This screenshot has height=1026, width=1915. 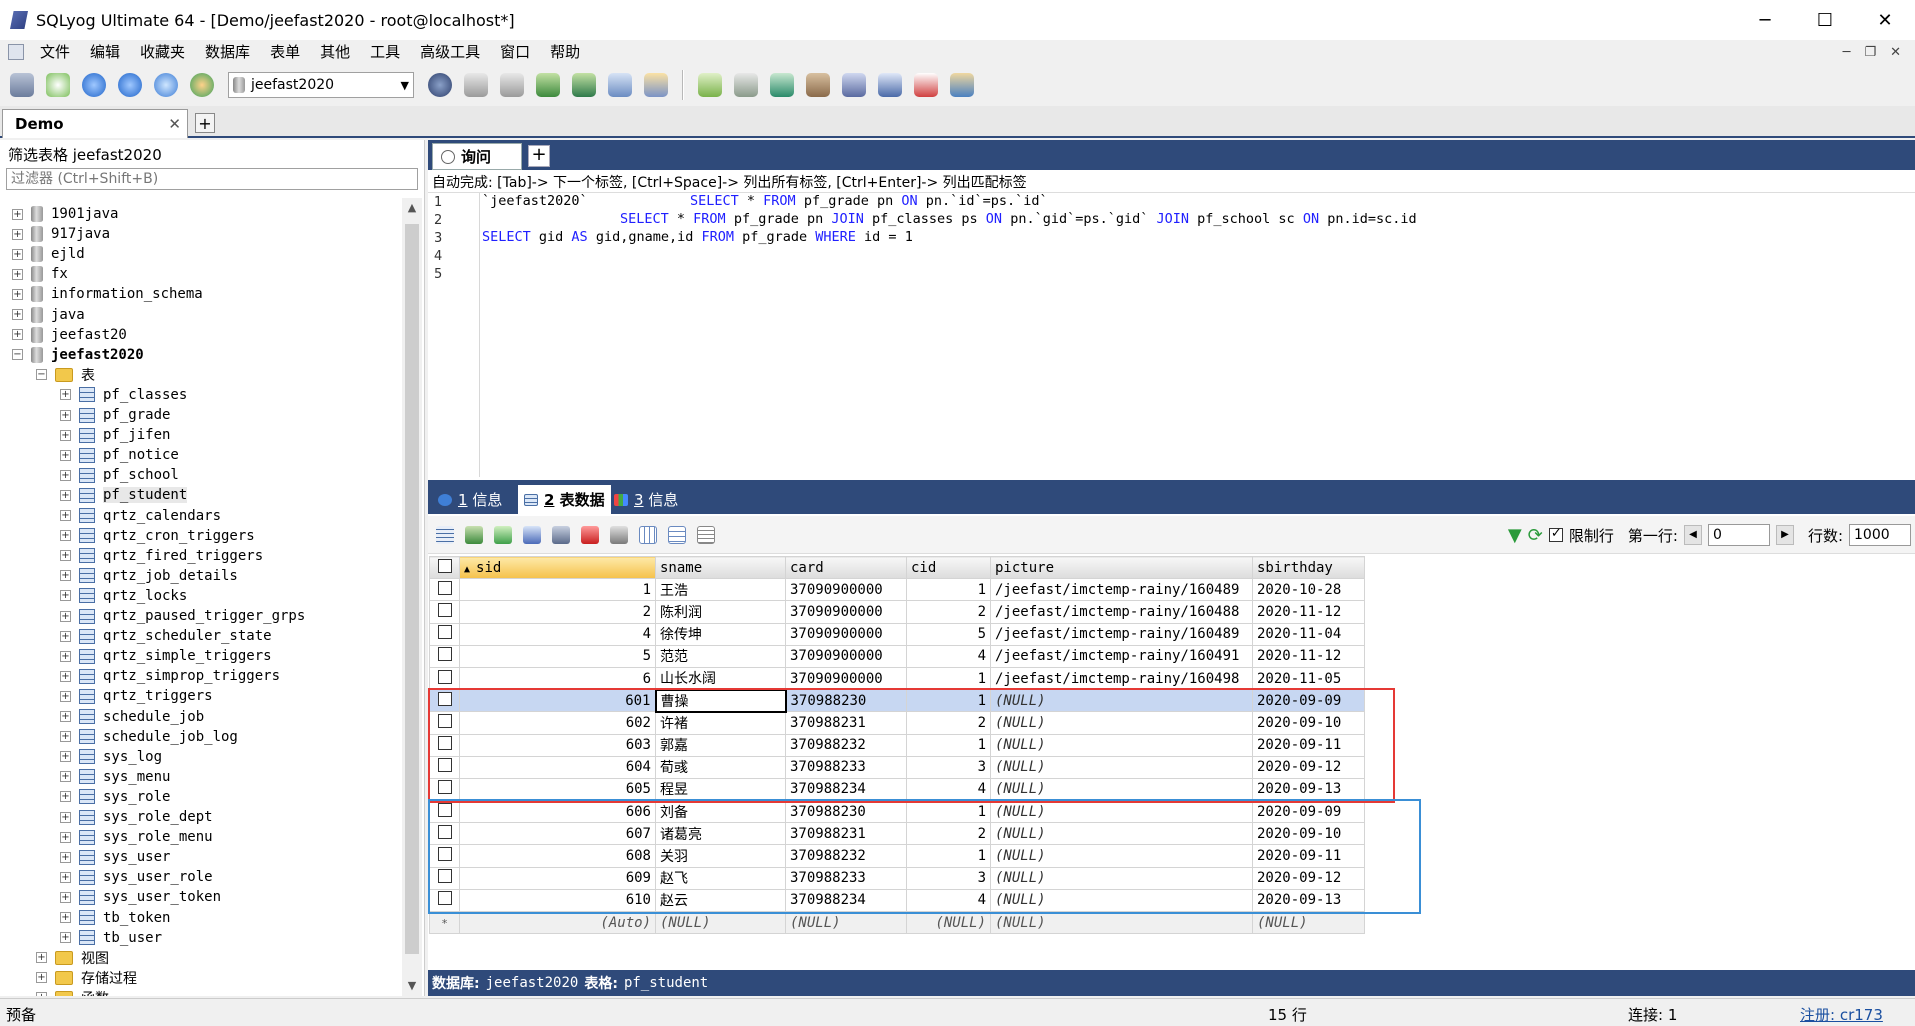 I want to click on scheduled-backup-icon, so click(x=854, y=85).